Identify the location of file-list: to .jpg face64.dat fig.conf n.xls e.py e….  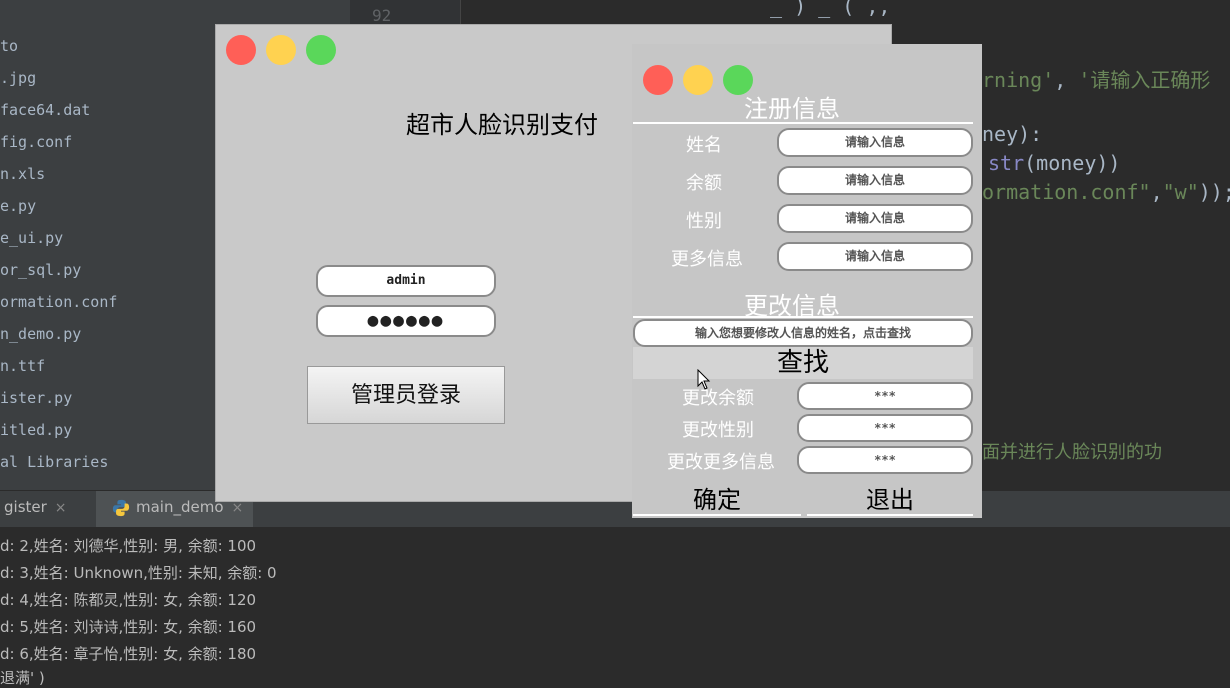
(58, 254).